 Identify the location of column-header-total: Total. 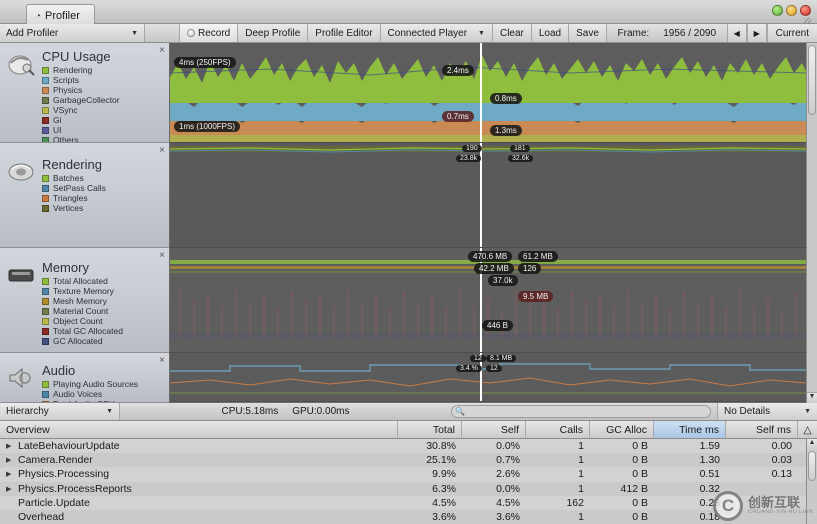
(430, 429).